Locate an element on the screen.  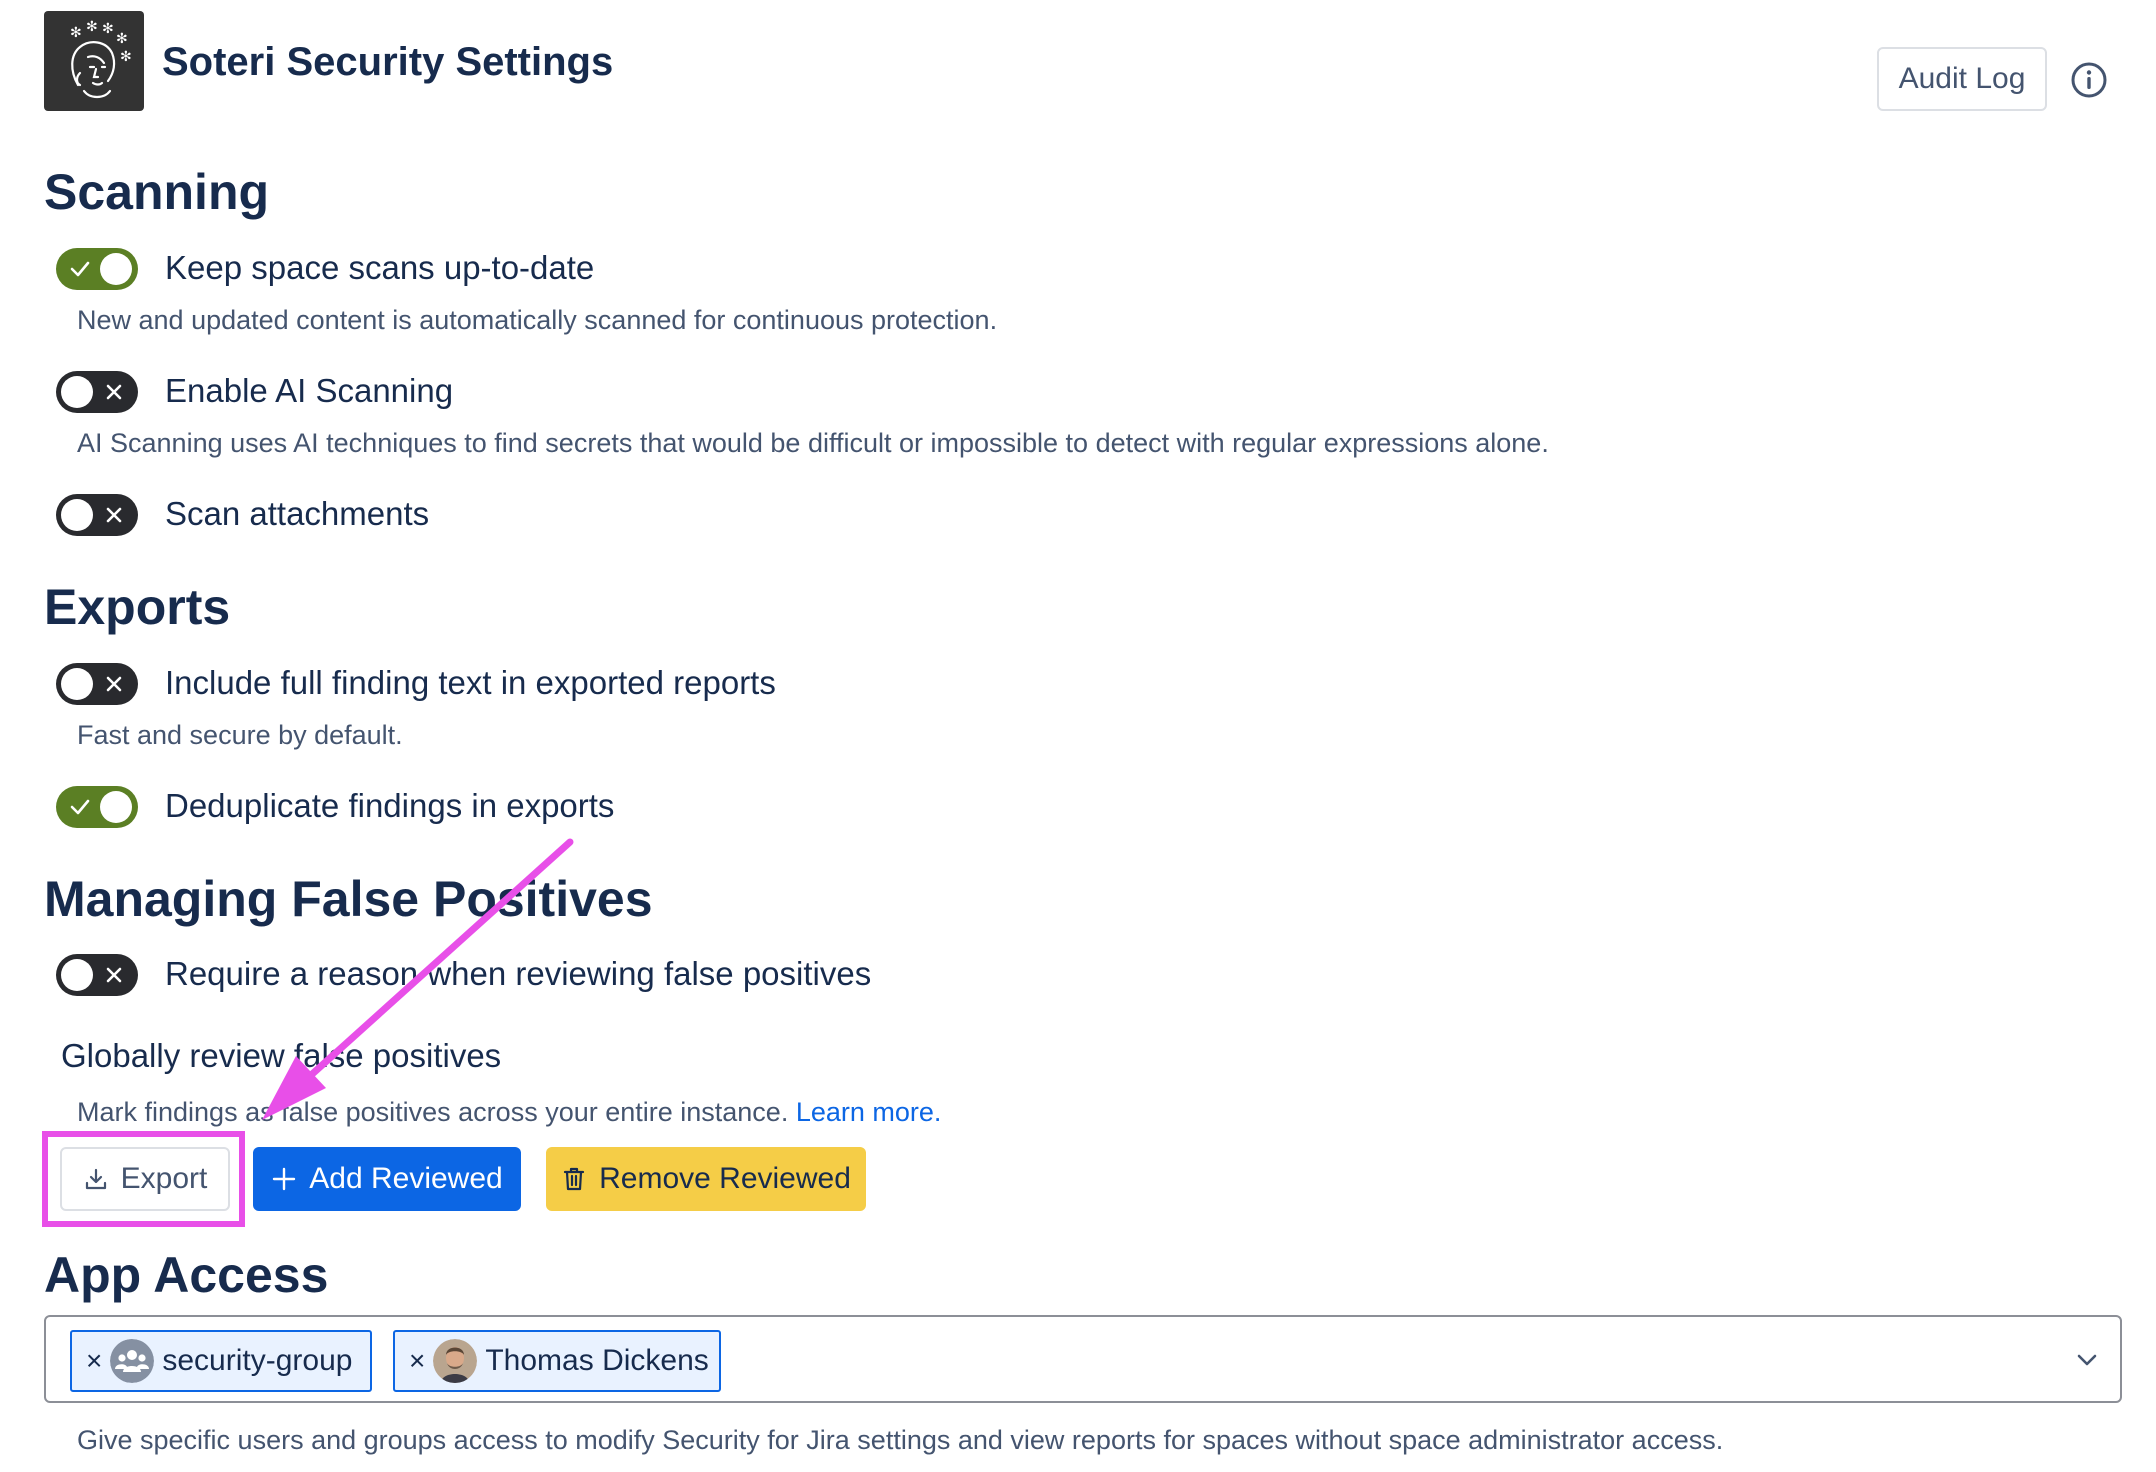
learn-more-link: Learn more. is located at coordinates (869, 1112).